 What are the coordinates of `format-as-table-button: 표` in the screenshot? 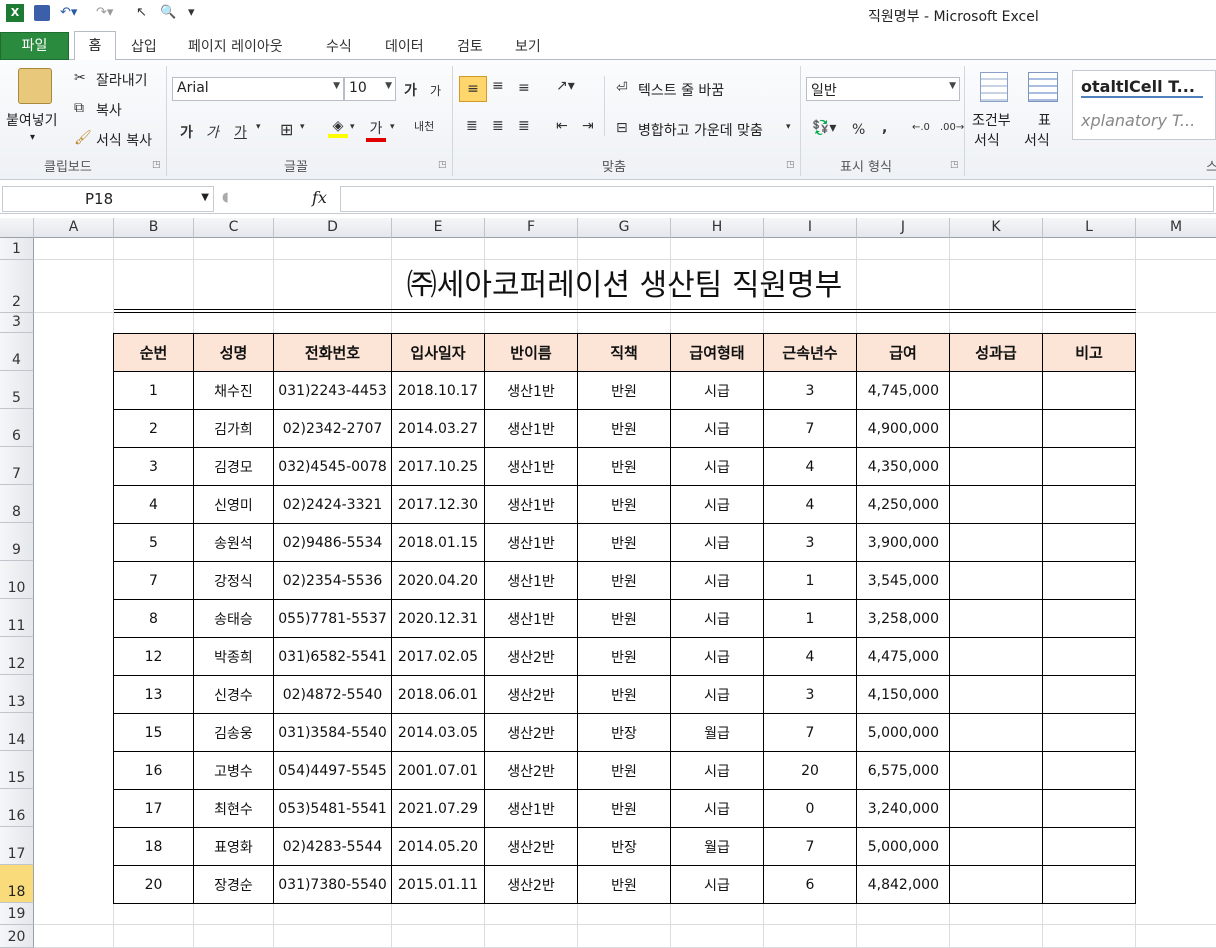 It's located at (1044, 120).